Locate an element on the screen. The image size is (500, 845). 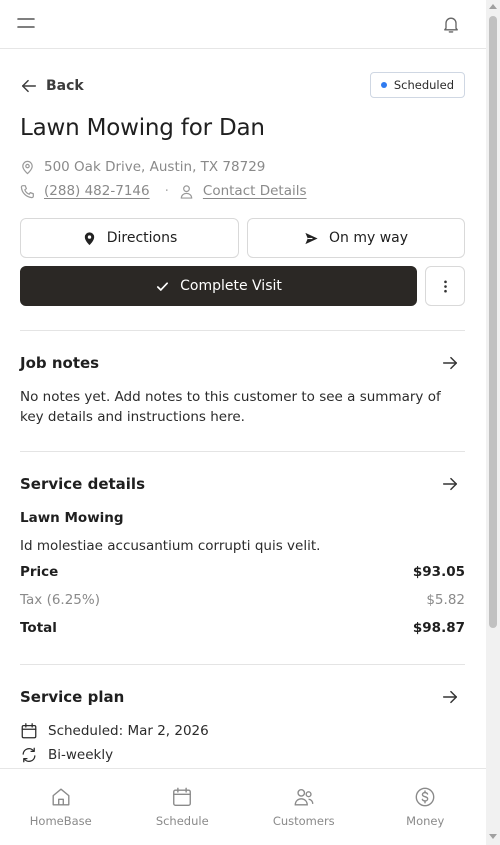
vertical-dots-icon is located at coordinates (445, 286).